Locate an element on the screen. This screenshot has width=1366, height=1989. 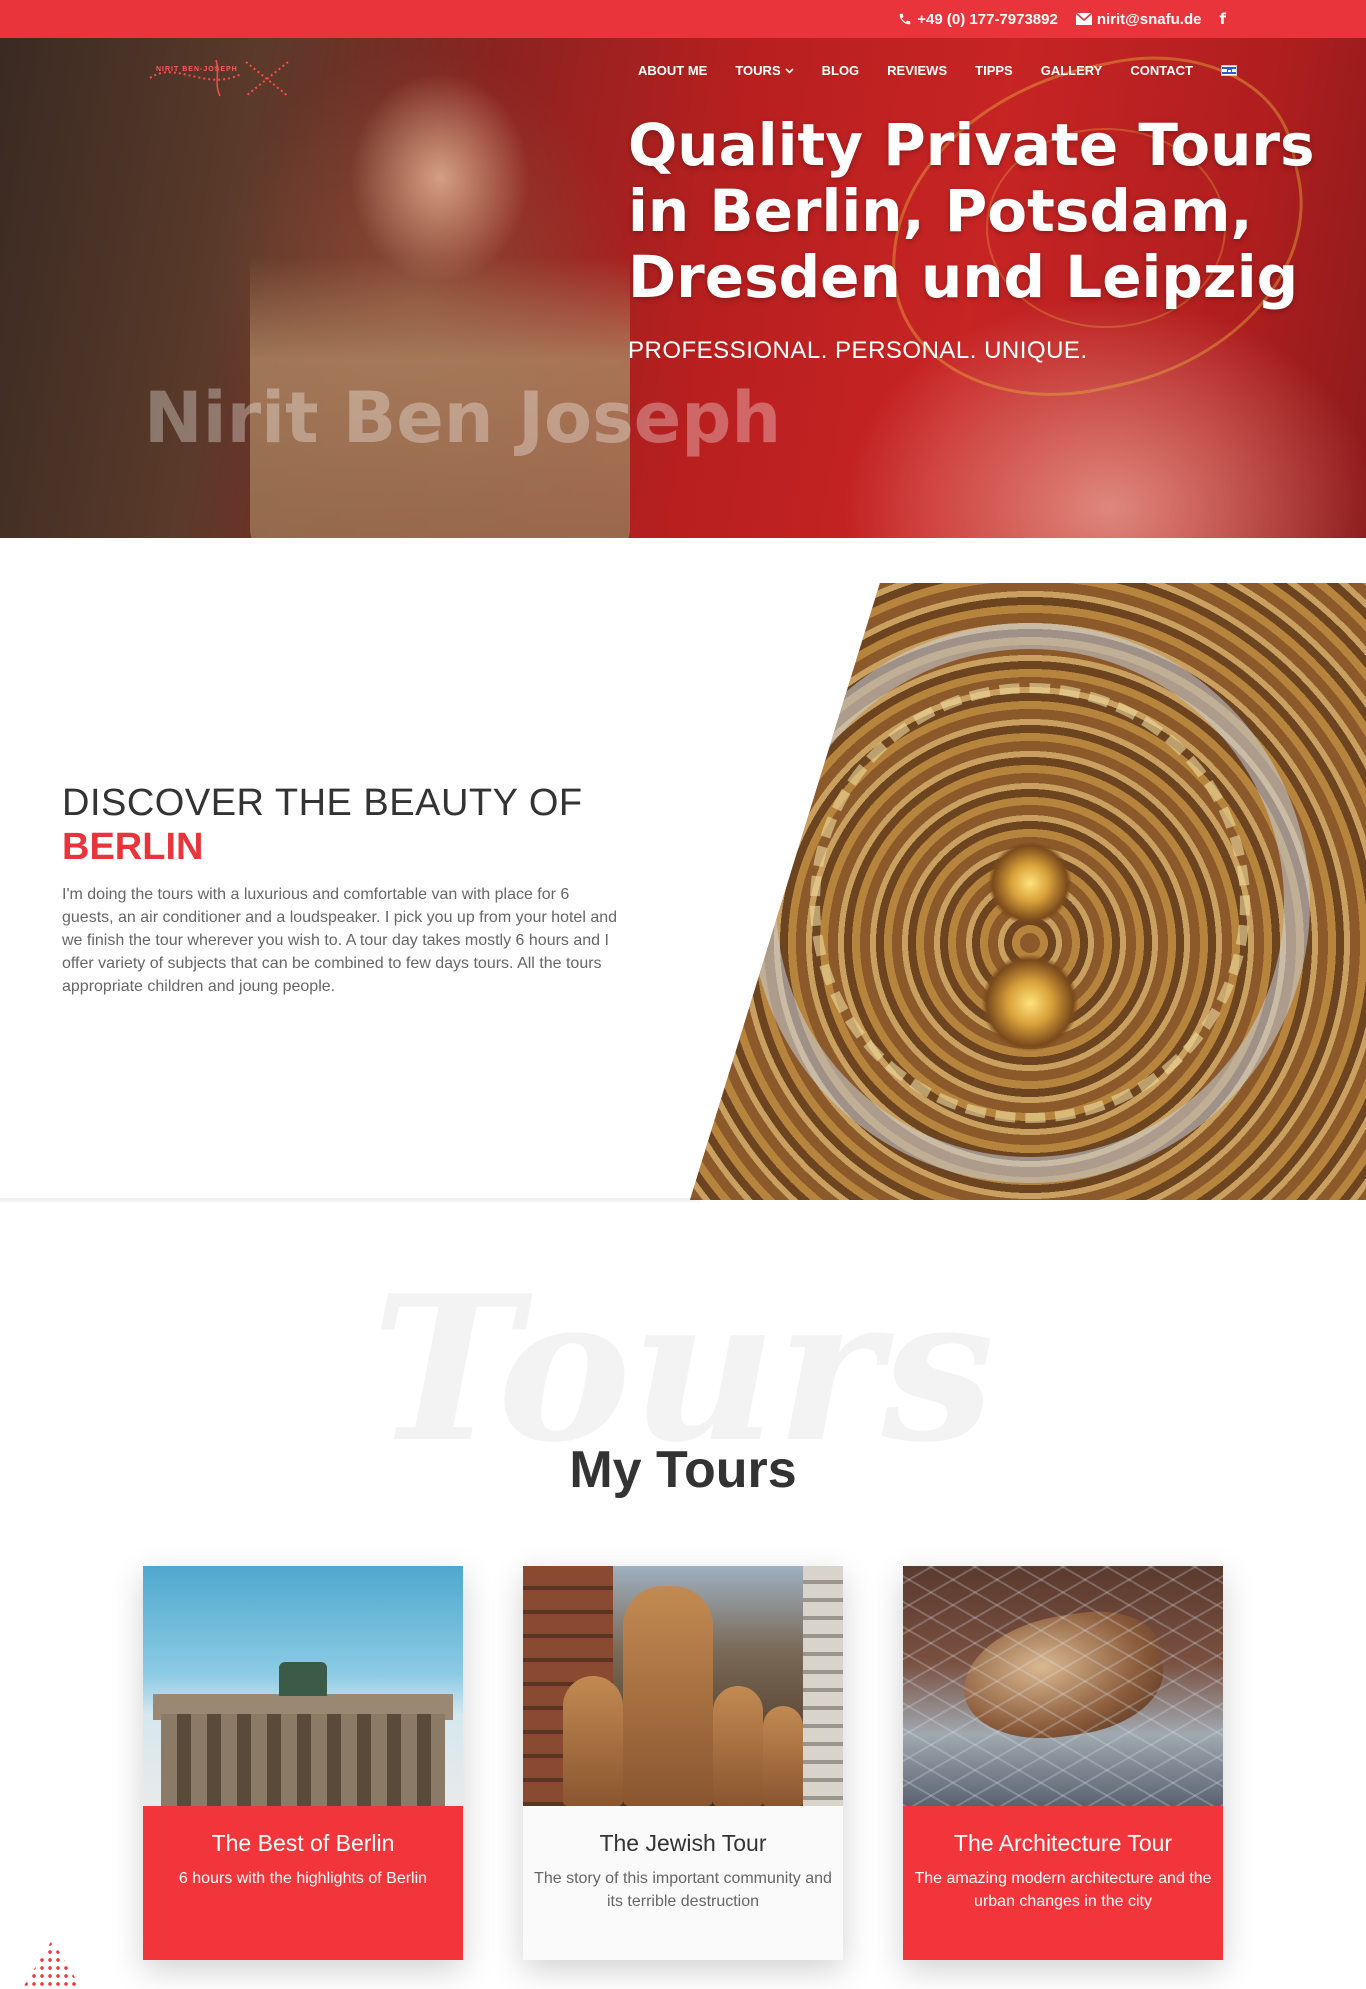
tour-card-title: The Architecture Tour is located at coordinates (1063, 1843).